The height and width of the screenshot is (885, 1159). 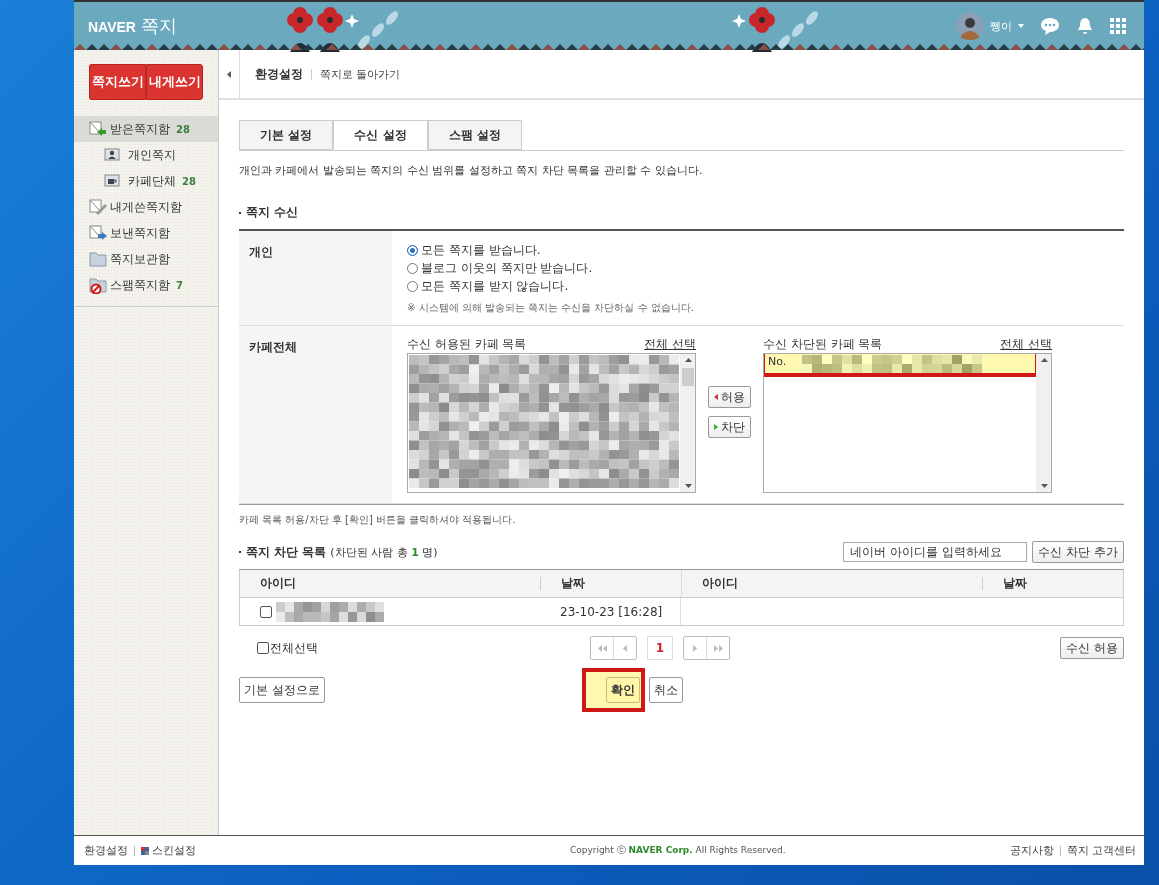 What do you see at coordinates (681, 216) in the screenshot?
I see `section-title: 쪽지 수신` at bounding box center [681, 216].